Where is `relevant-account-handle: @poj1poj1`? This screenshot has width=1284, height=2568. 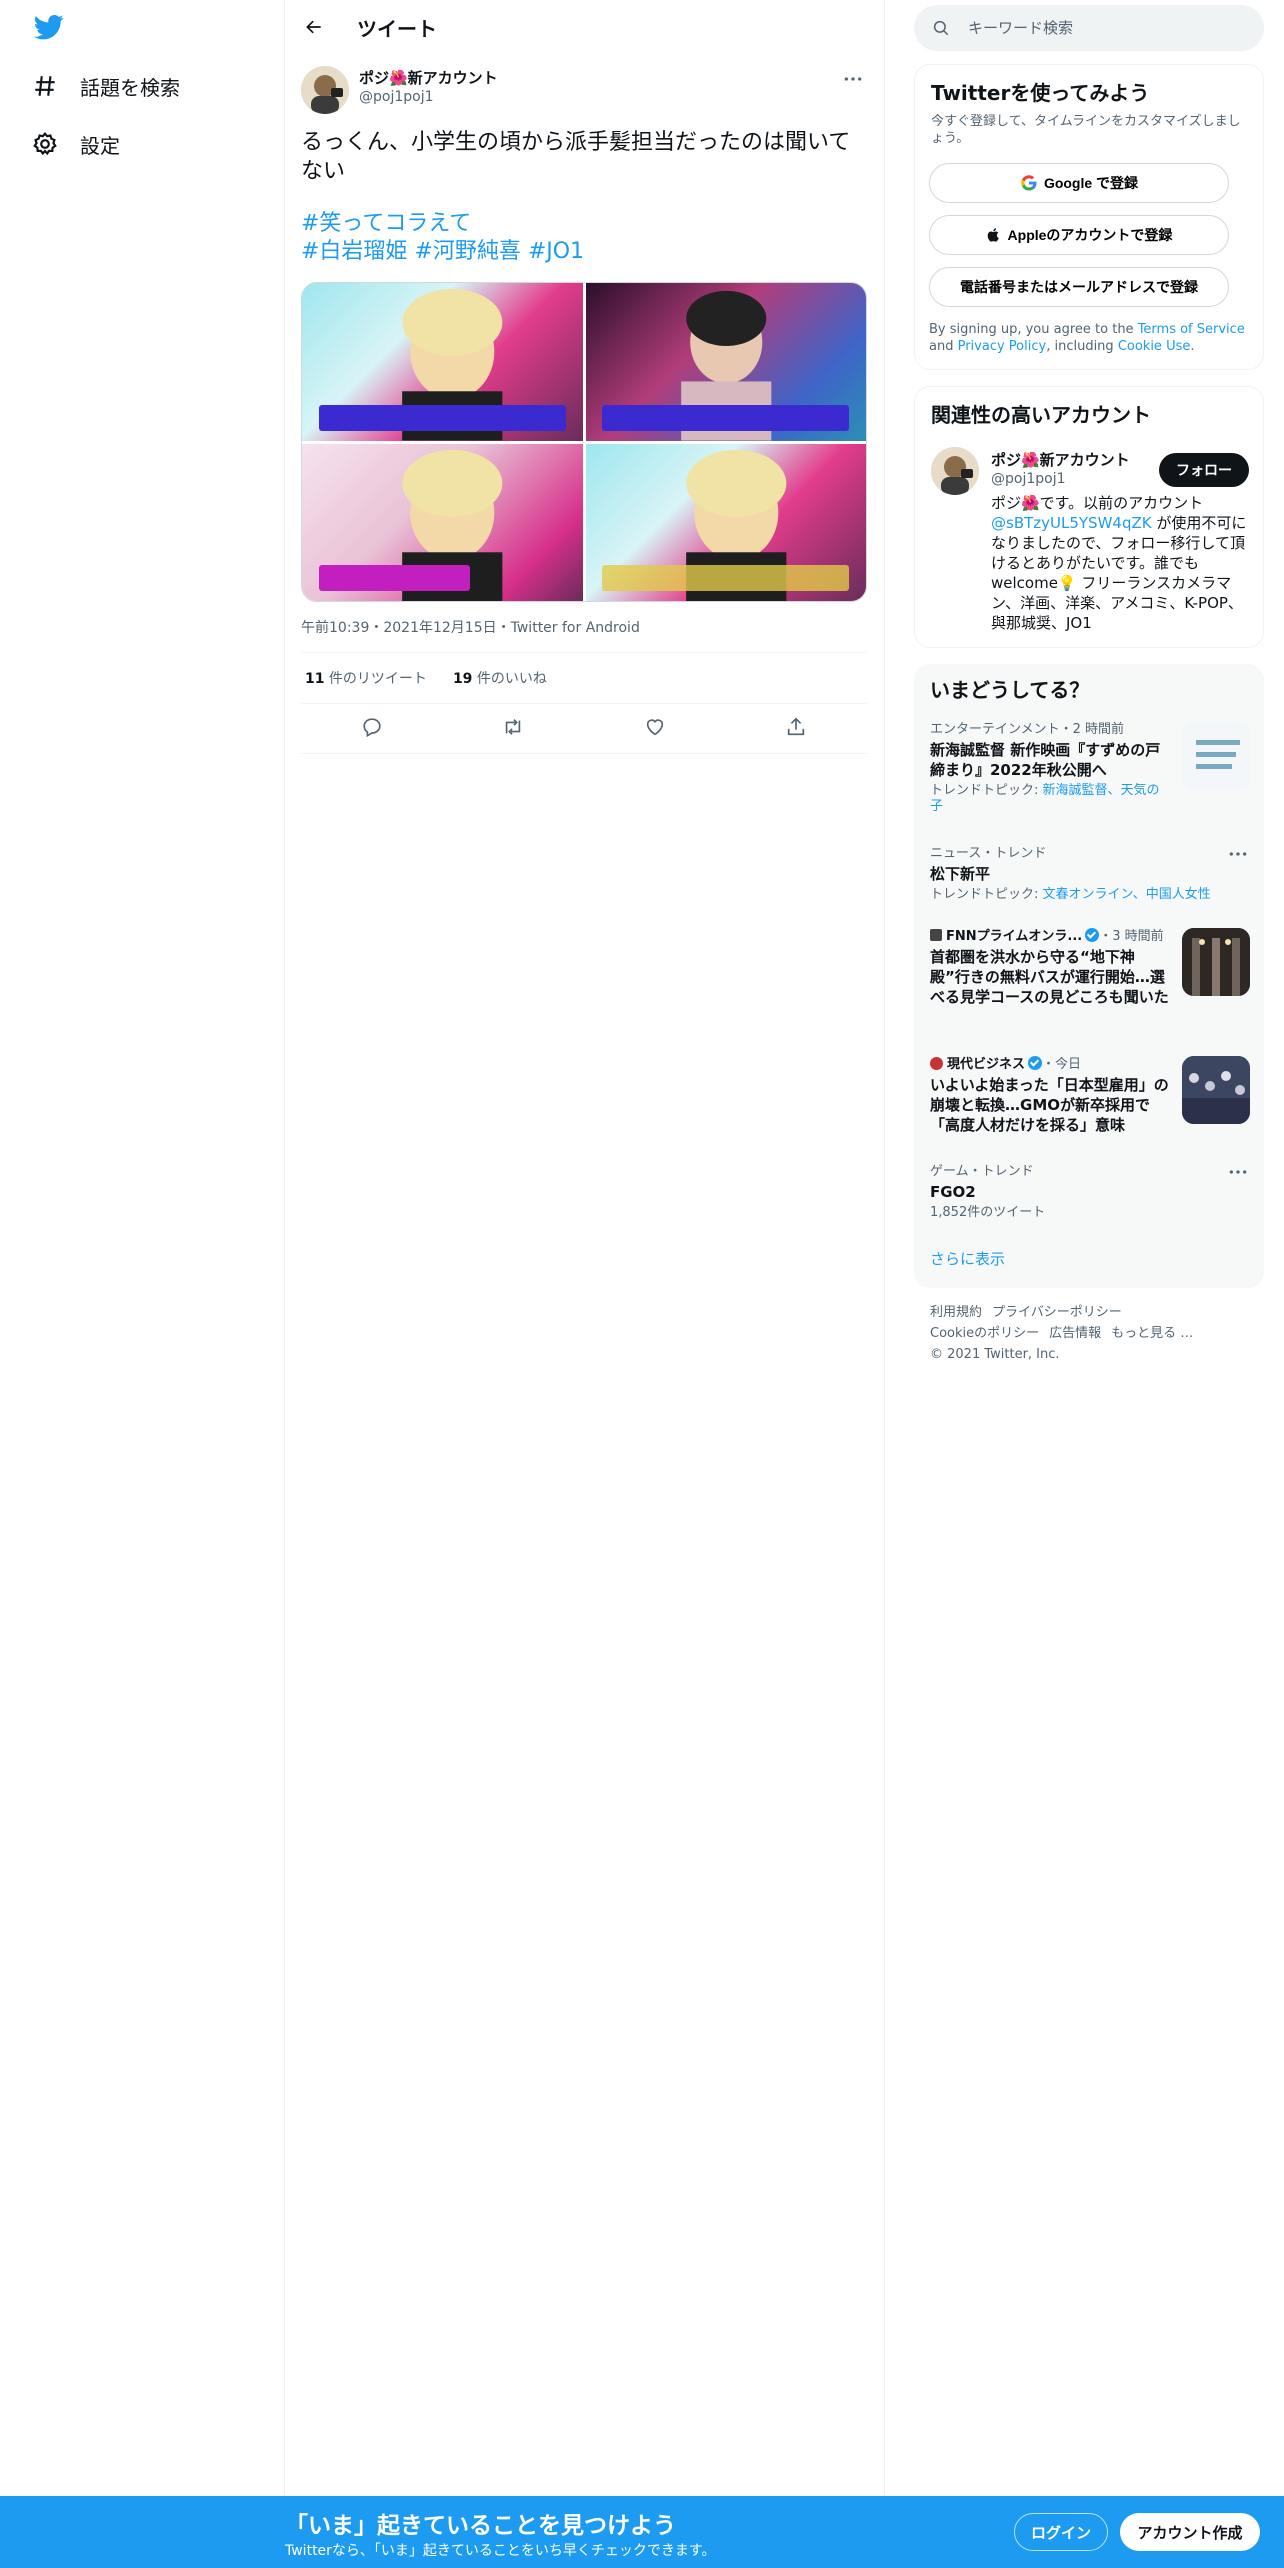 relevant-account-handle: @poj1poj1 is located at coordinates (1028, 479).